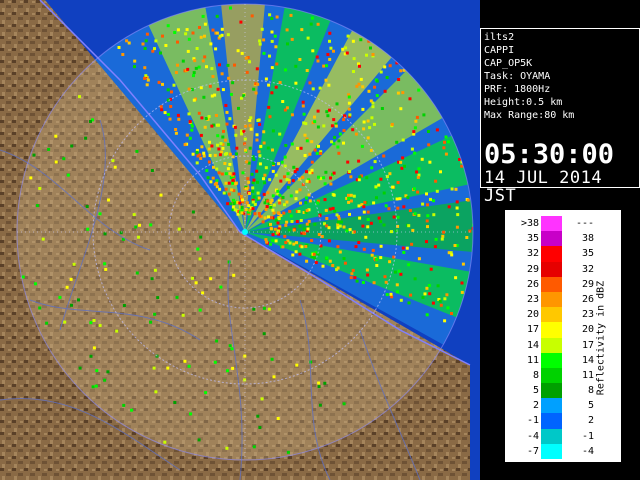  Describe the element at coordinates (508, 63) in the screenshot. I see `product-code-text: CAP_OP5K` at that location.